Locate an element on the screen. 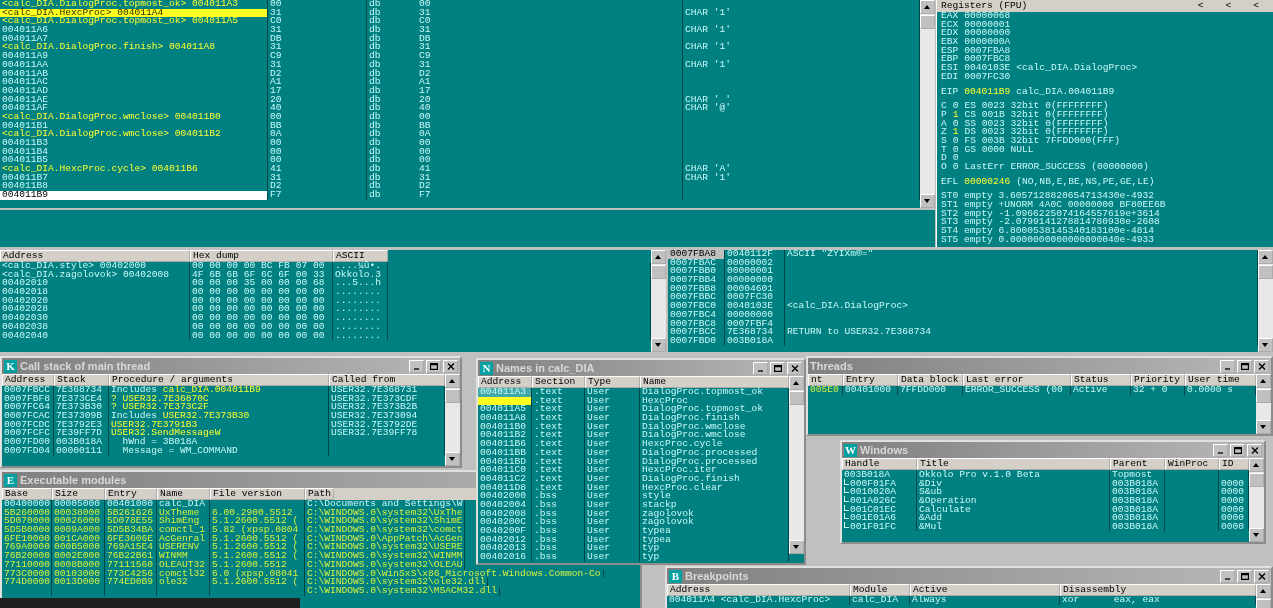 The height and width of the screenshot is (608, 1273). table-cell: 0007FBCC is located at coordinates (696, 332).